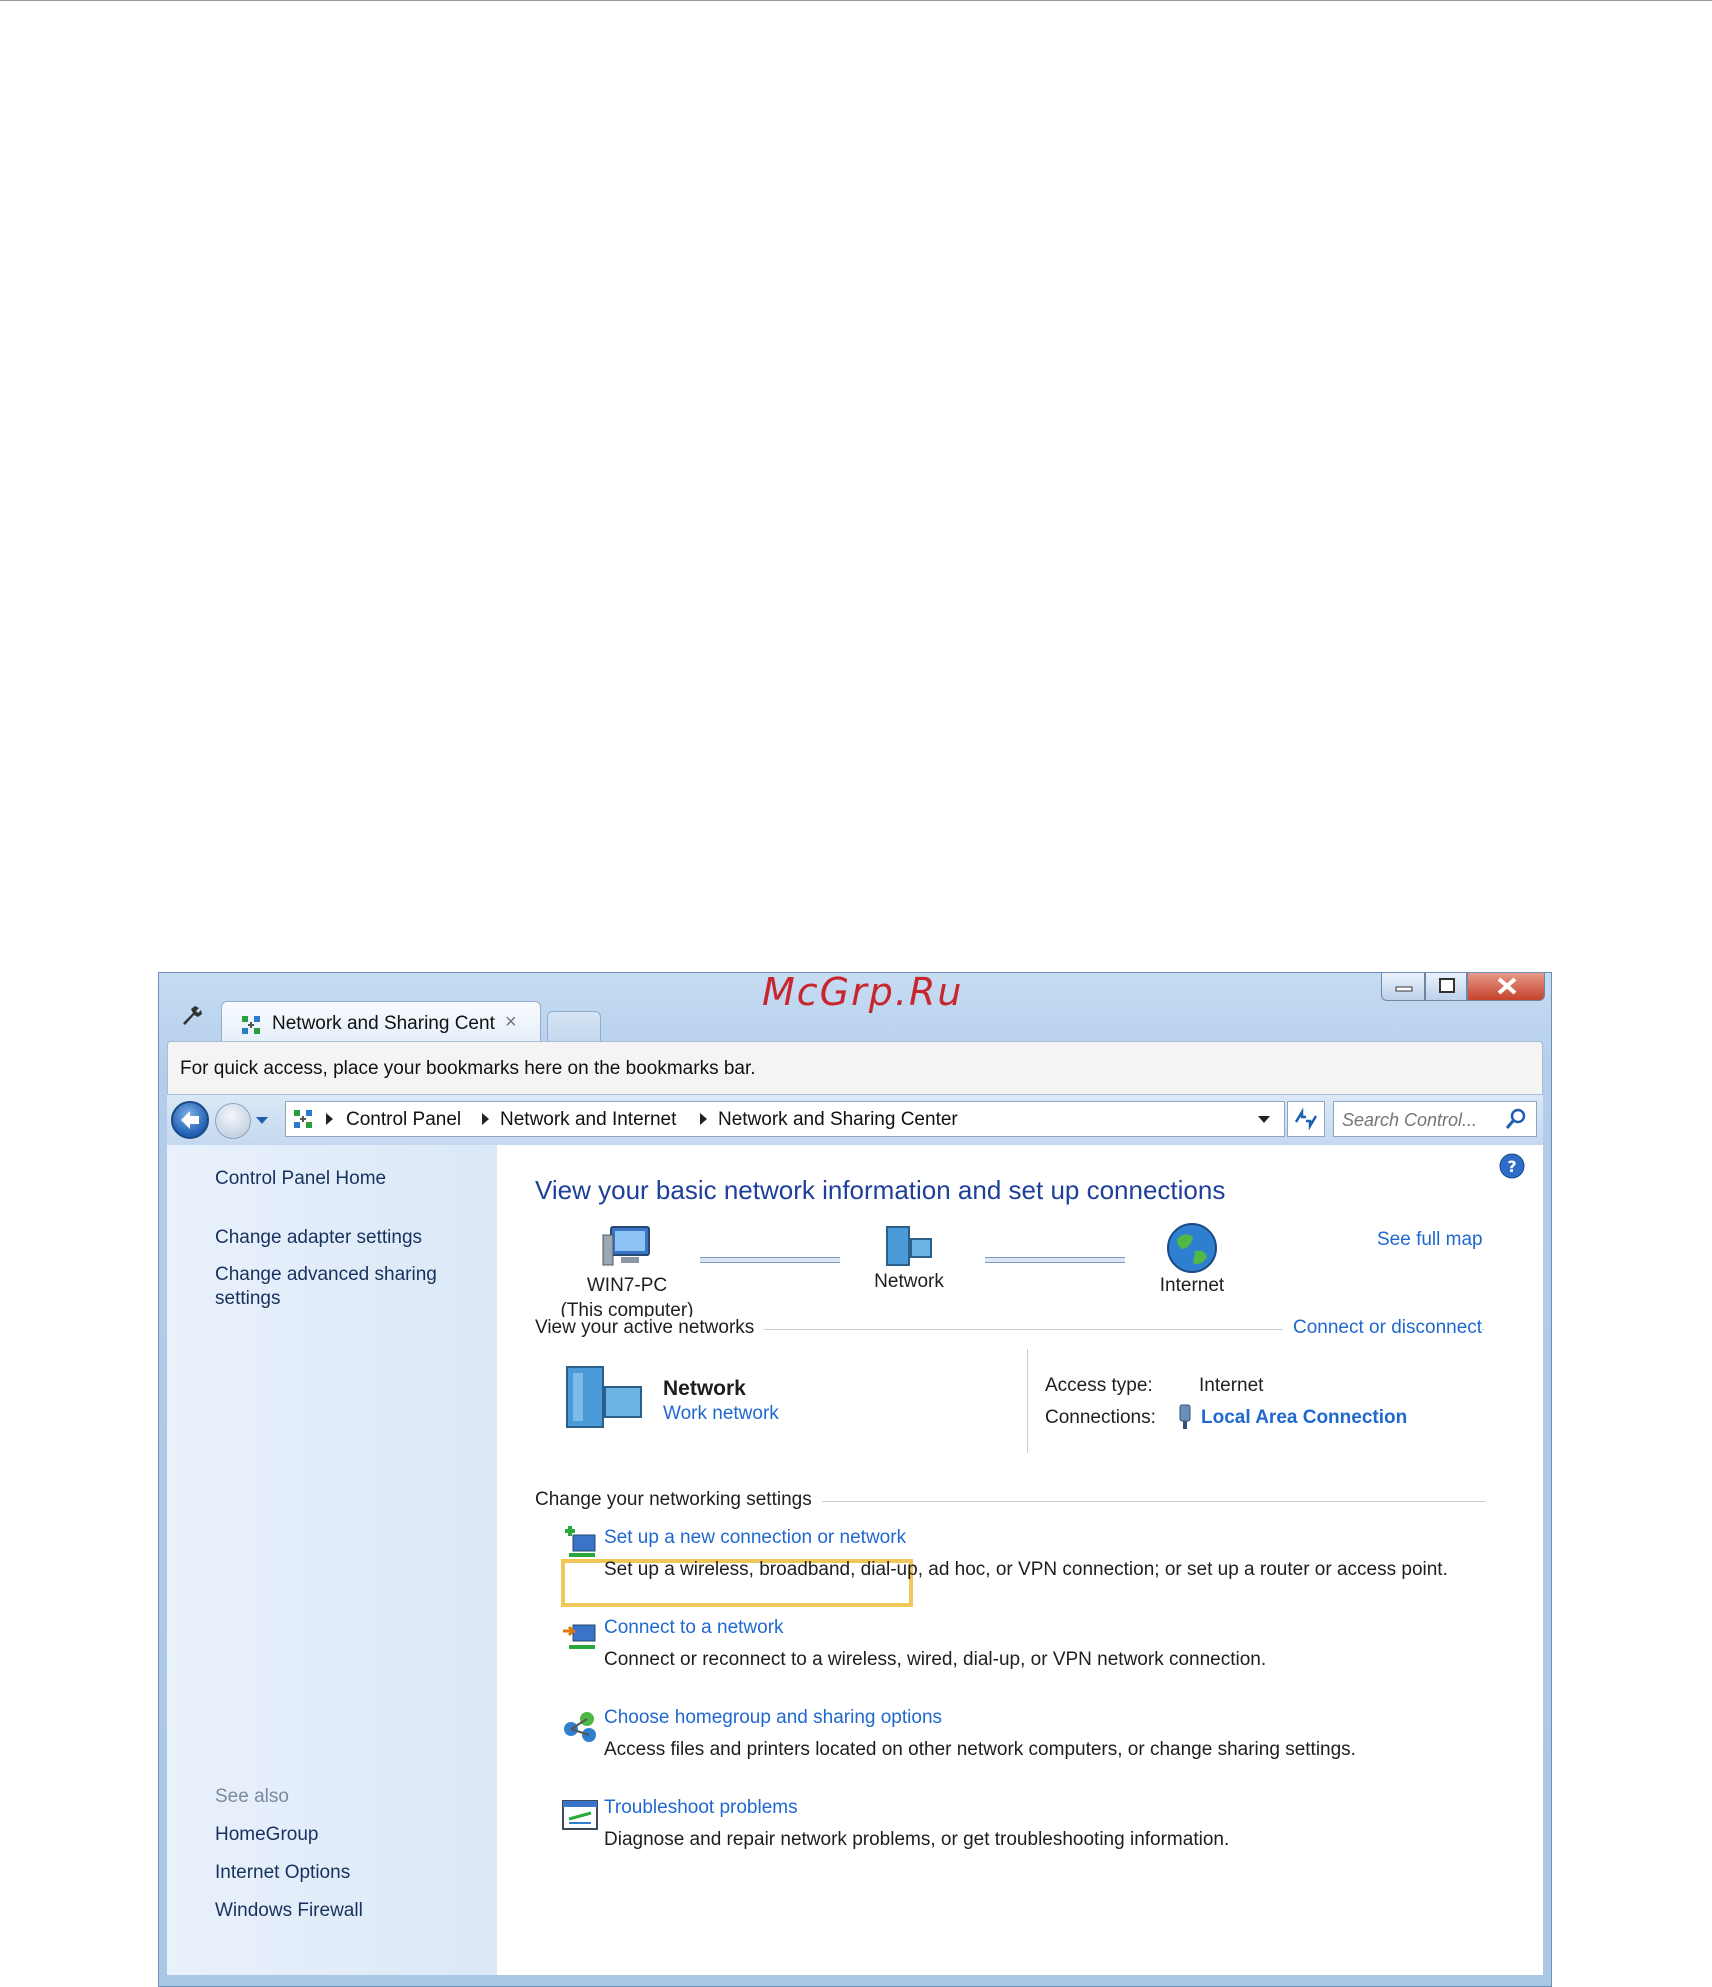 The image size is (1712, 1987). I want to click on sidebar-item-internet-options: Internet Options, so click(282, 1873).